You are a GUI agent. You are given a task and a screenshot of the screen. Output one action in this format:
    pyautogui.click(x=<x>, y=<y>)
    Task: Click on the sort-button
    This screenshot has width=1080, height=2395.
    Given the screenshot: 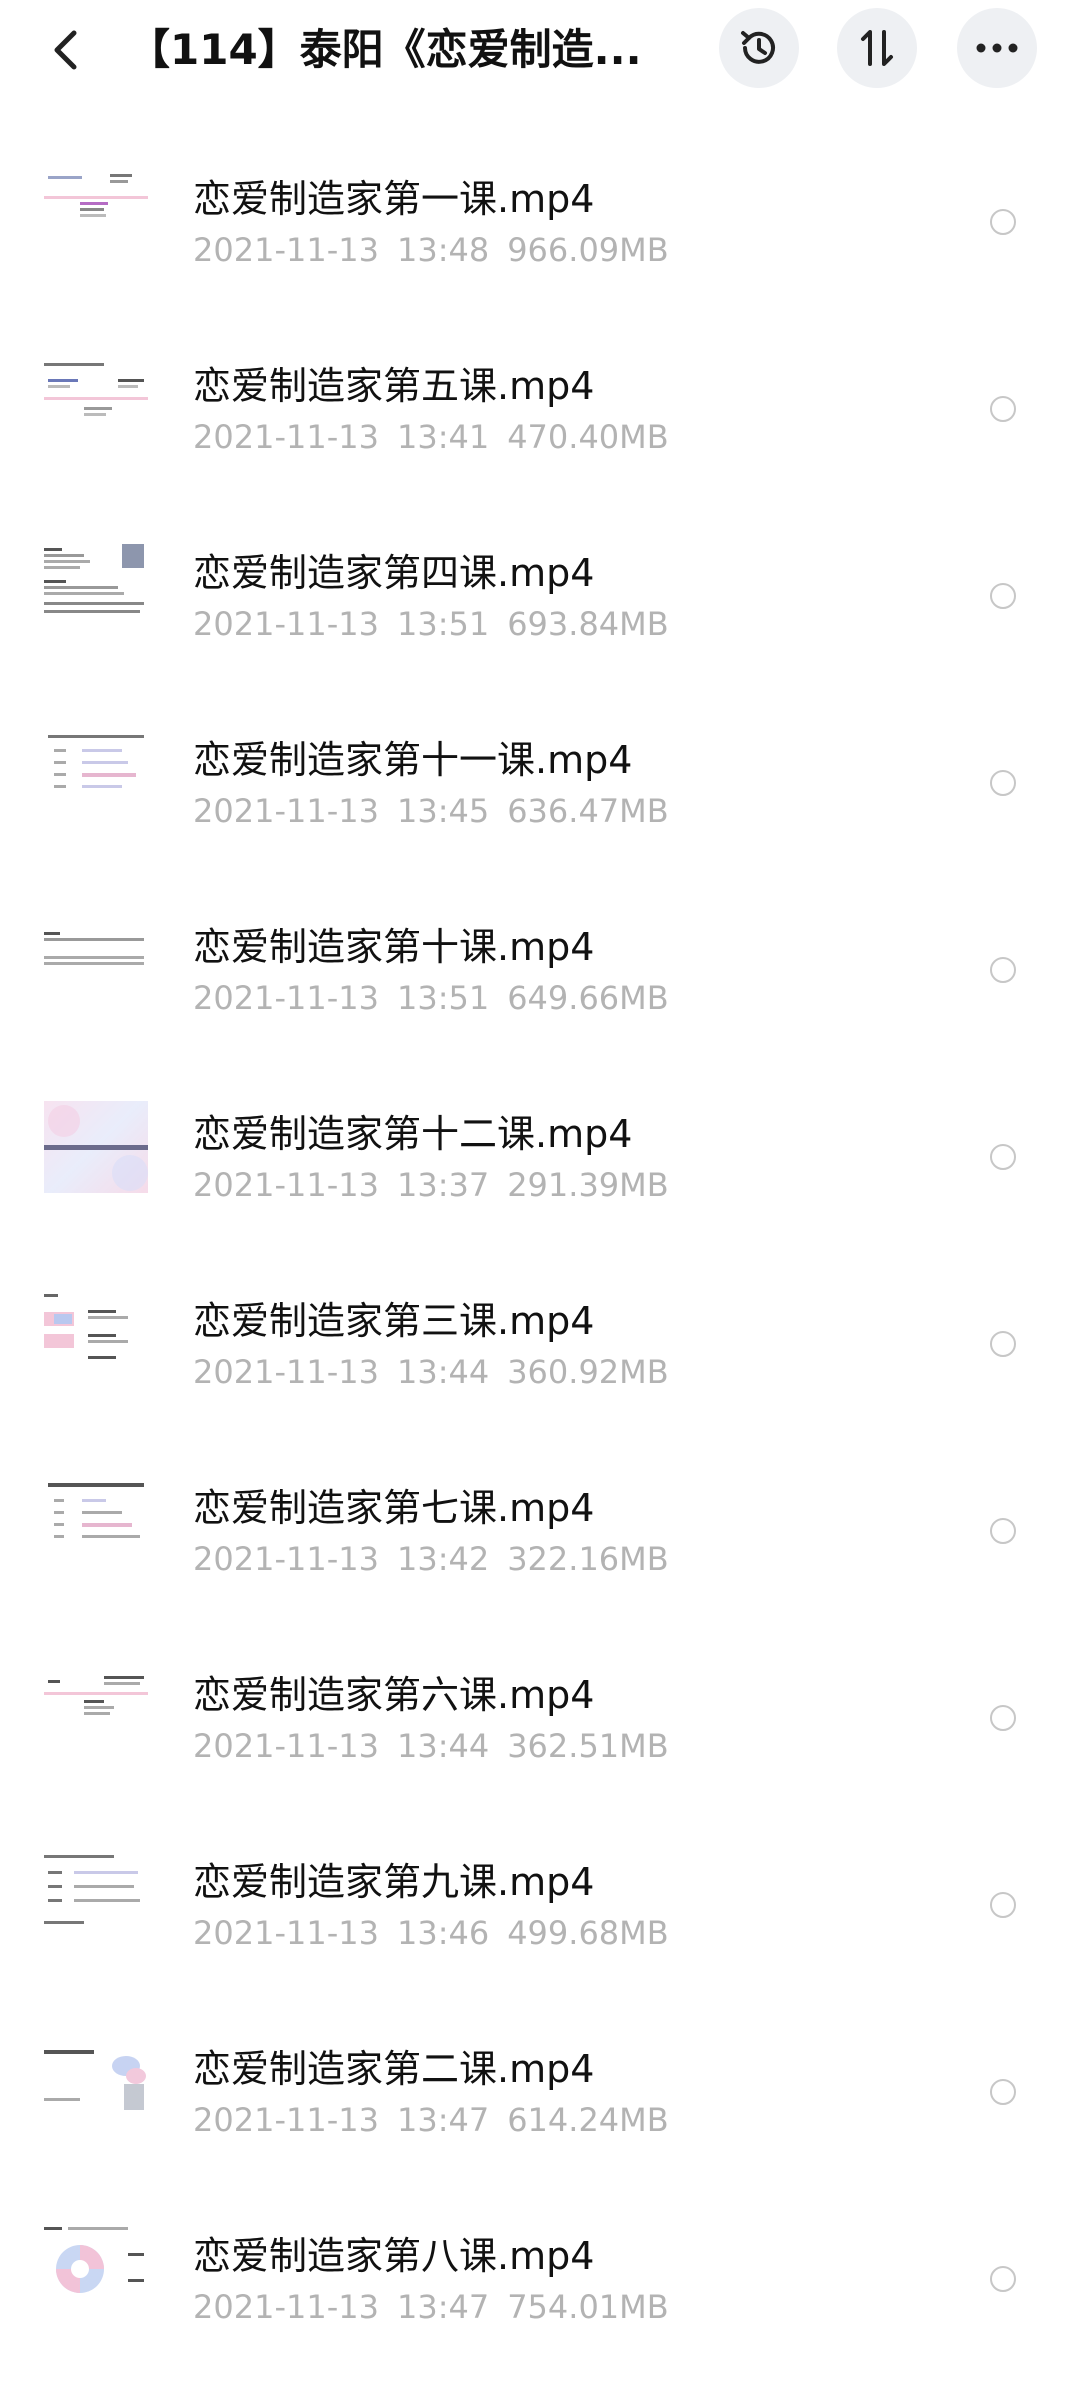 What is the action you would take?
    pyautogui.click(x=877, y=48)
    